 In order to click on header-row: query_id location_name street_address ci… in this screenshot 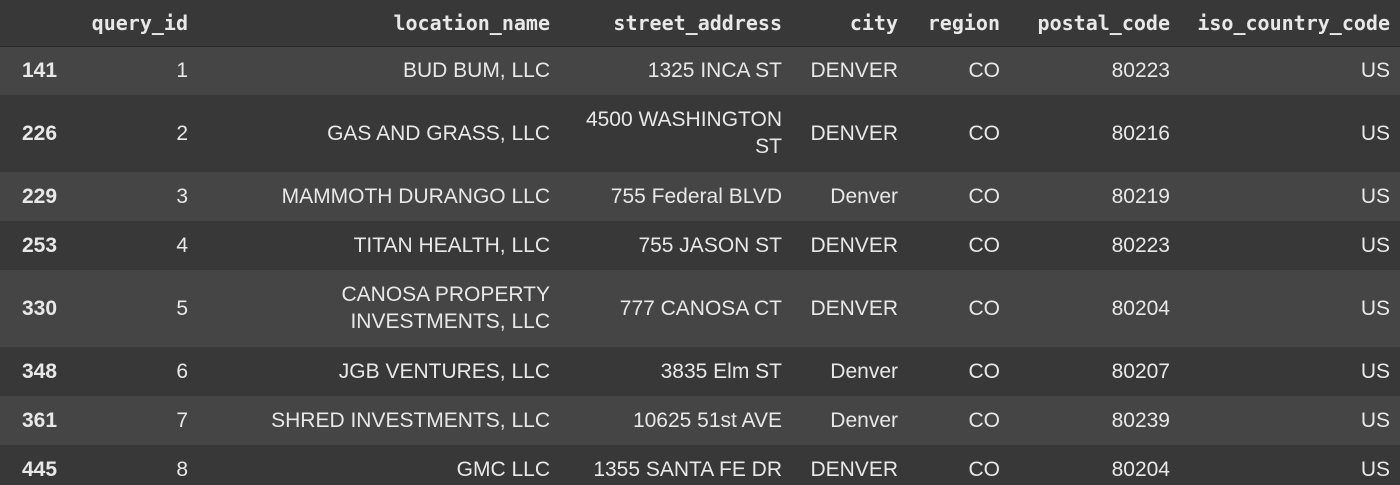, I will do `click(700, 23)`.